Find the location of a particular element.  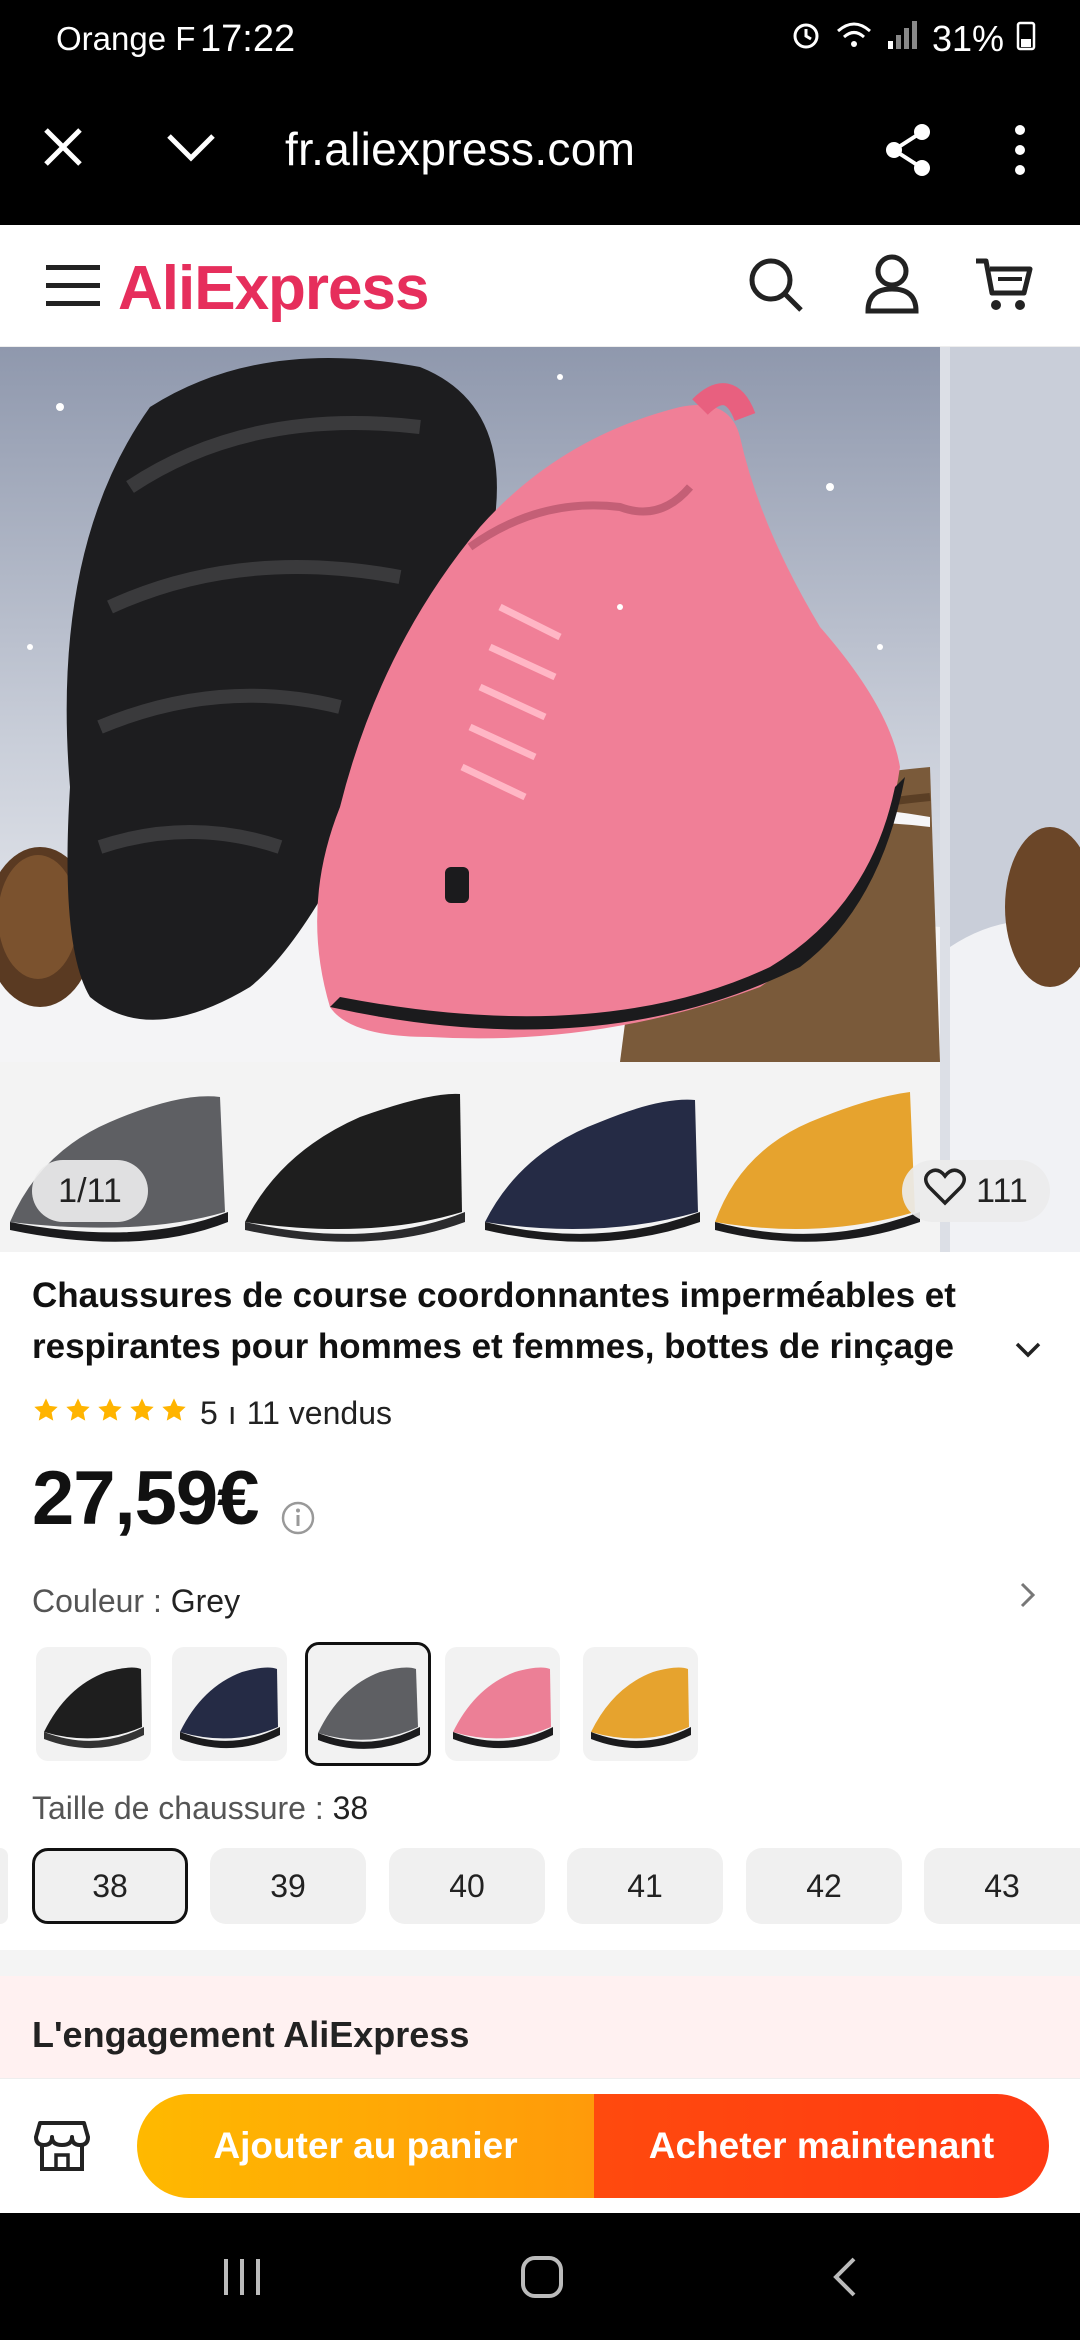

wifi-icon is located at coordinates (854, 39).